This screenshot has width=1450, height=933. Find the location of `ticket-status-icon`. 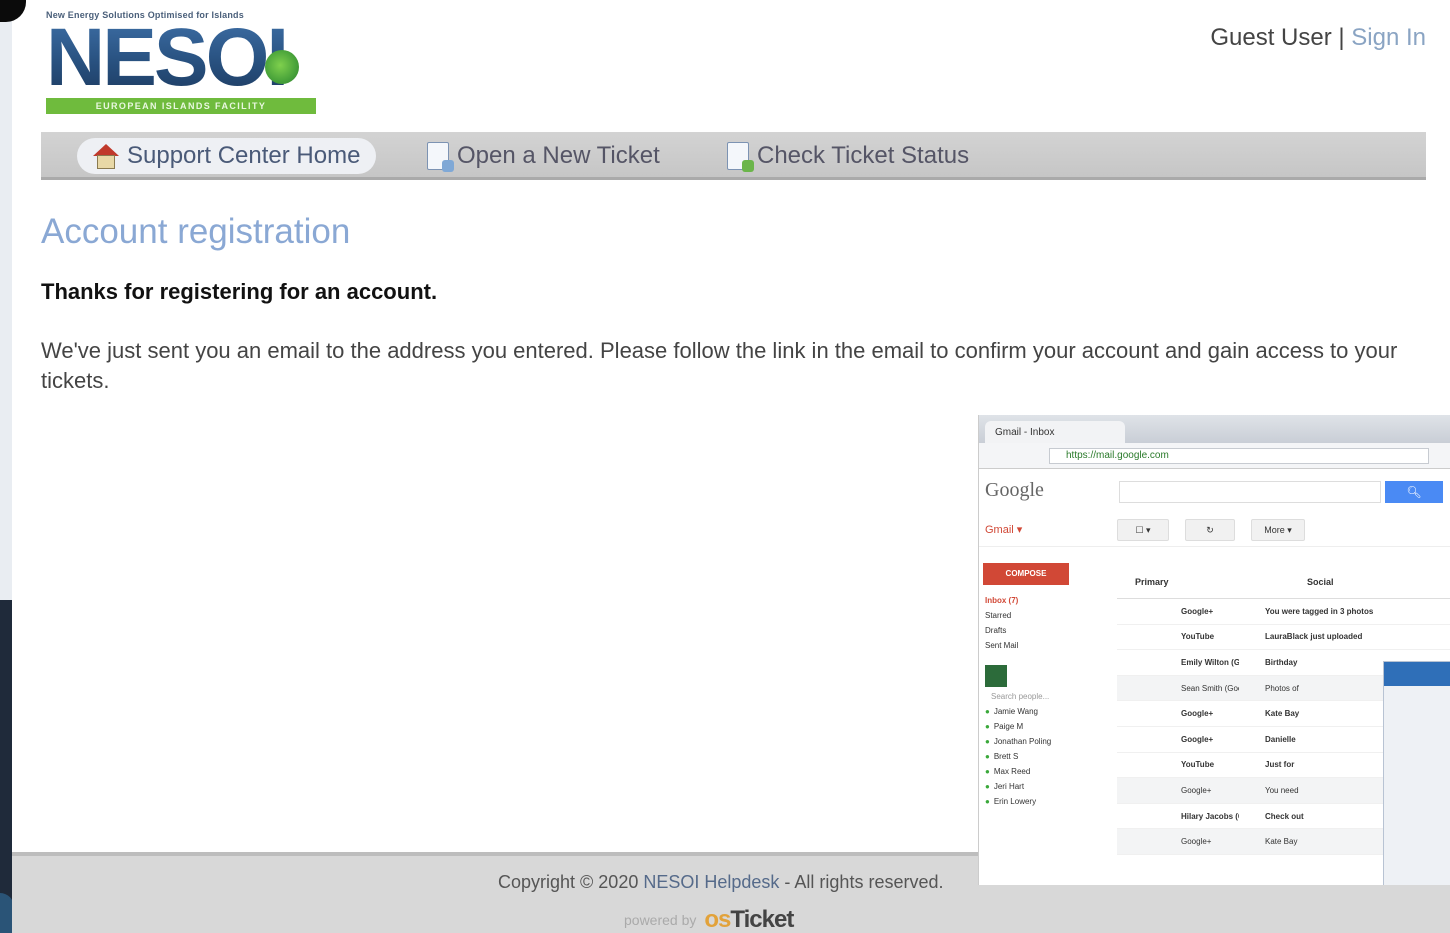

ticket-status-icon is located at coordinates (740, 157).